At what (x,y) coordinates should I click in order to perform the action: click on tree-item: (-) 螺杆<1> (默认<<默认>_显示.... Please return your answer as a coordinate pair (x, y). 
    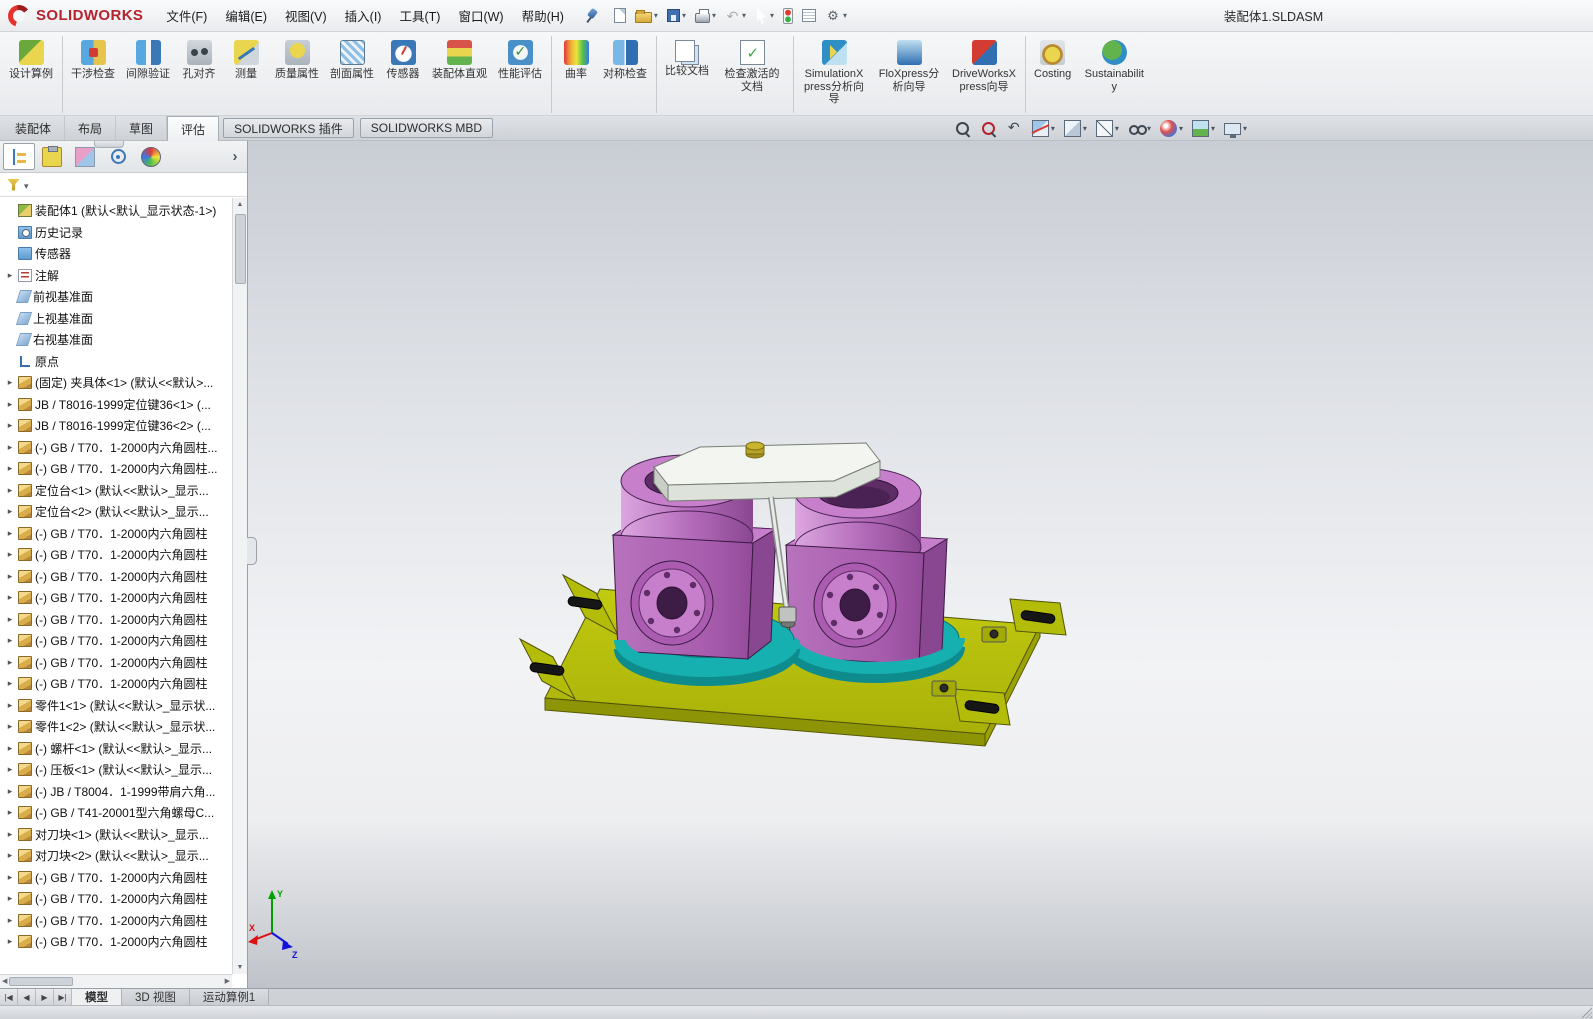
    Looking at the image, I should click on (116, 749).